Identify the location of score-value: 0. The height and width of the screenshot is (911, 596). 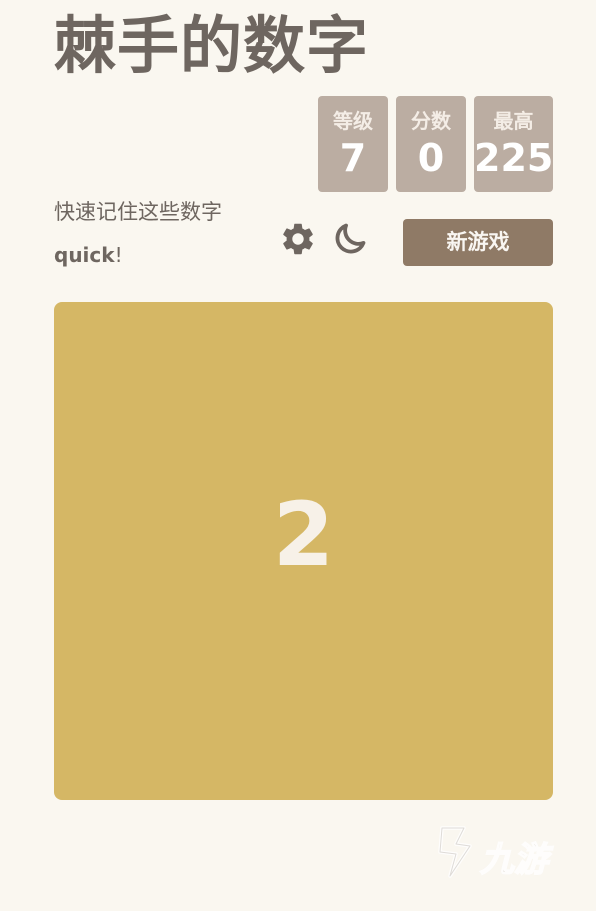
(431, 158).